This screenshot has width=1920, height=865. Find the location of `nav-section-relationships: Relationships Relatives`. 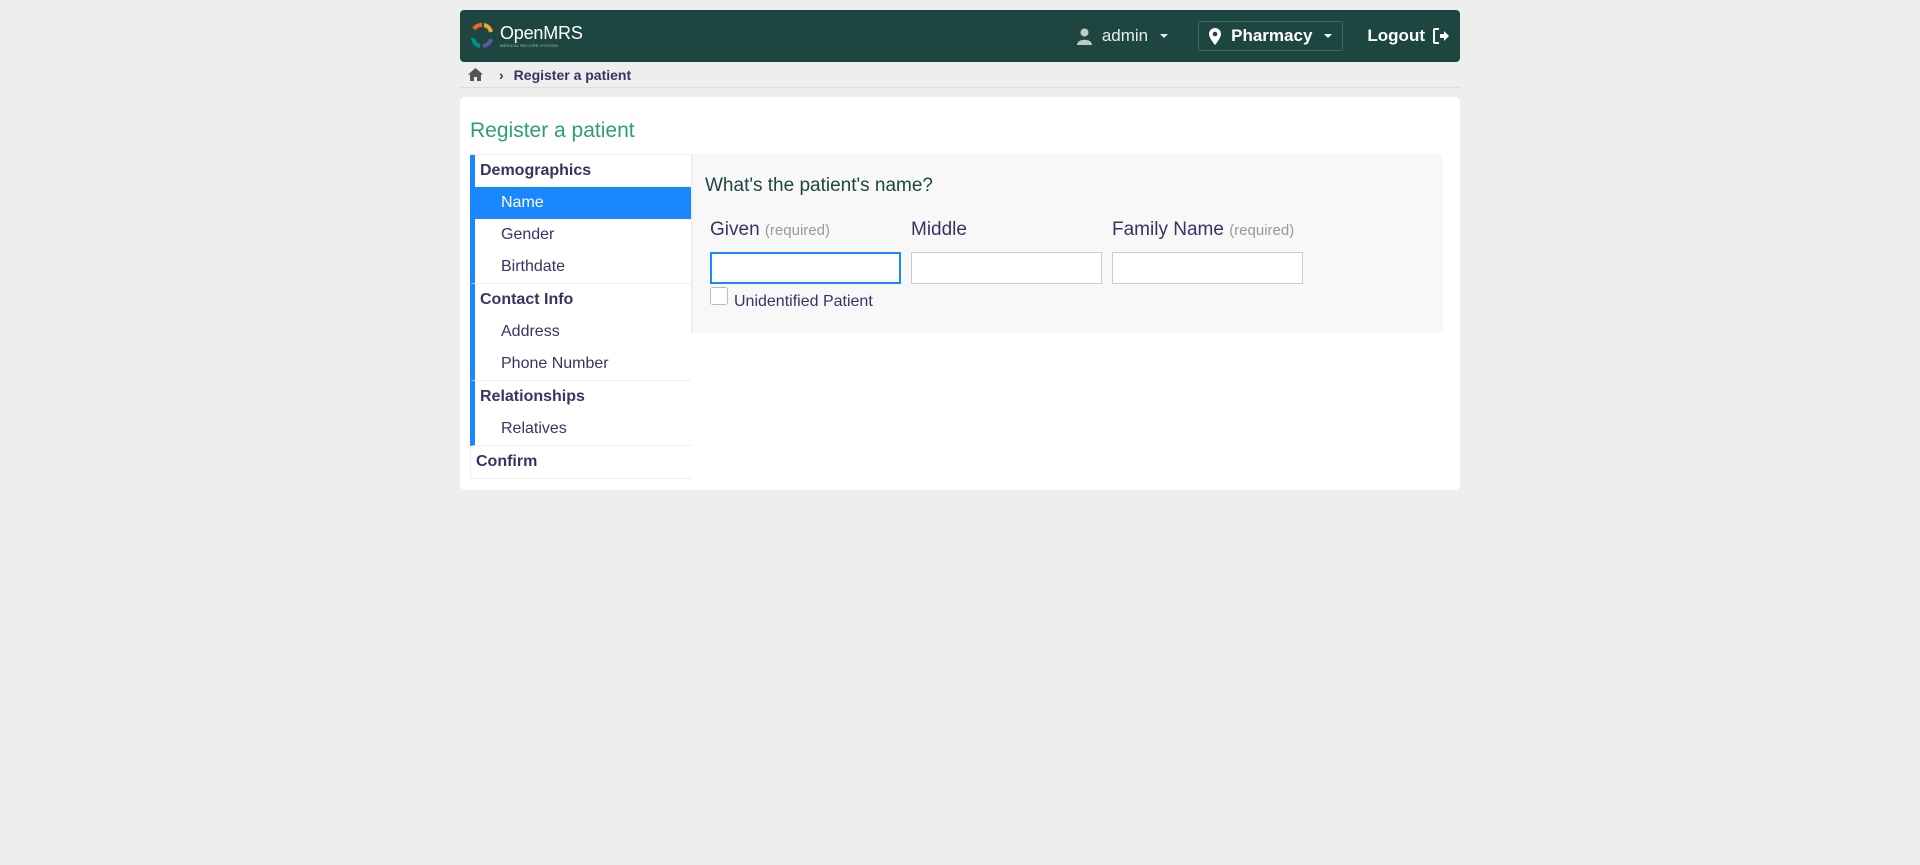

nav-section-relationships: Relationships Relatives is located at coordinates (580, 413).